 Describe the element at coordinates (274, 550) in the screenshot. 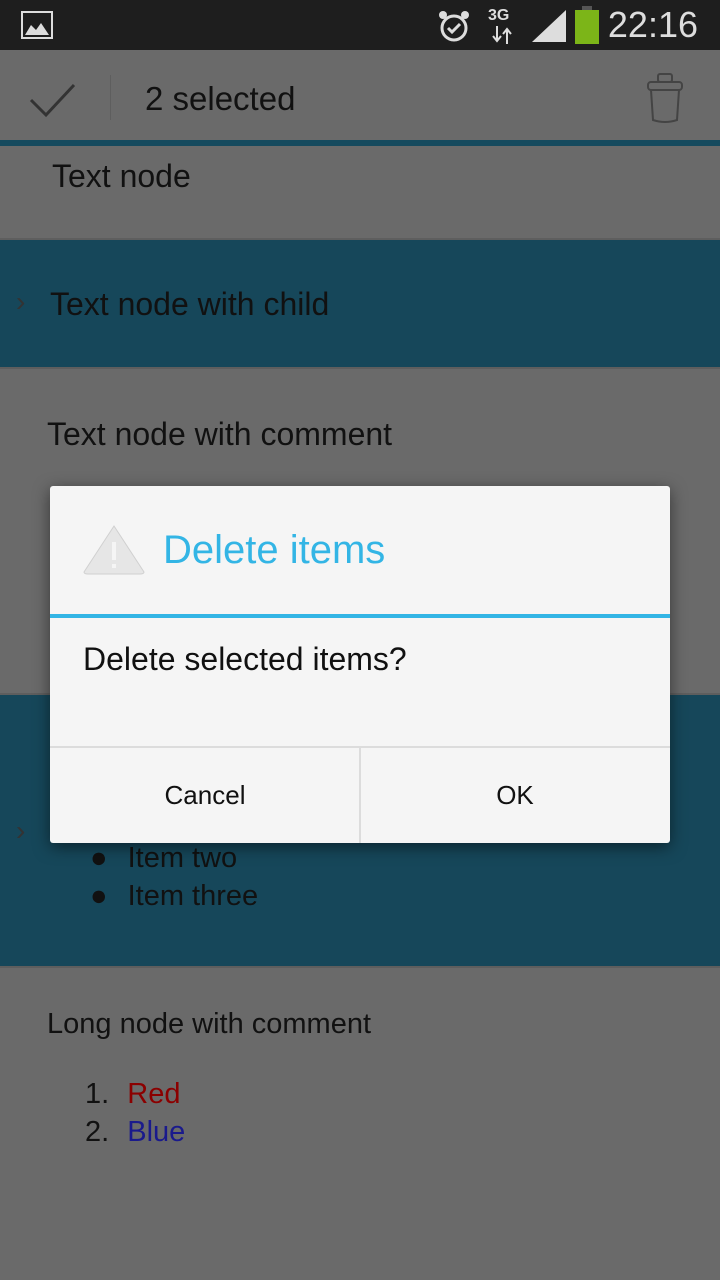

I see `dialog-title: Delete items` at that location.